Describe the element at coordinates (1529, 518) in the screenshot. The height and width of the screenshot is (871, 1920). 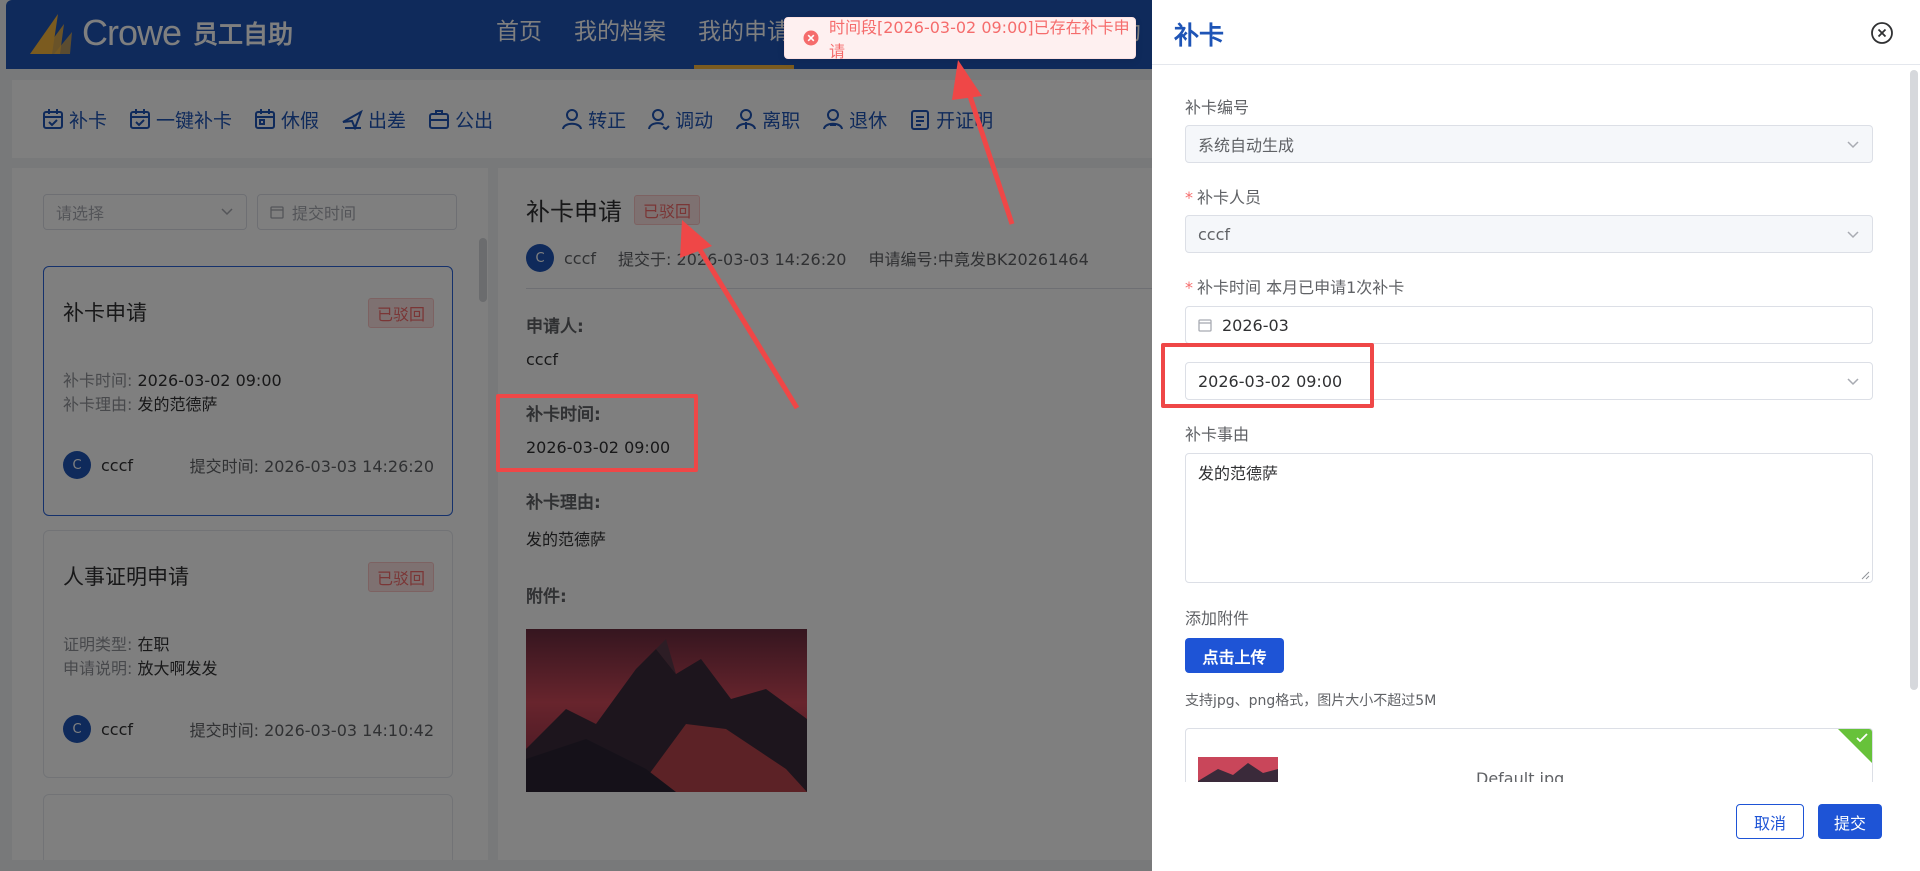
I see `reason-textarea: 发的范德萨` at that location.